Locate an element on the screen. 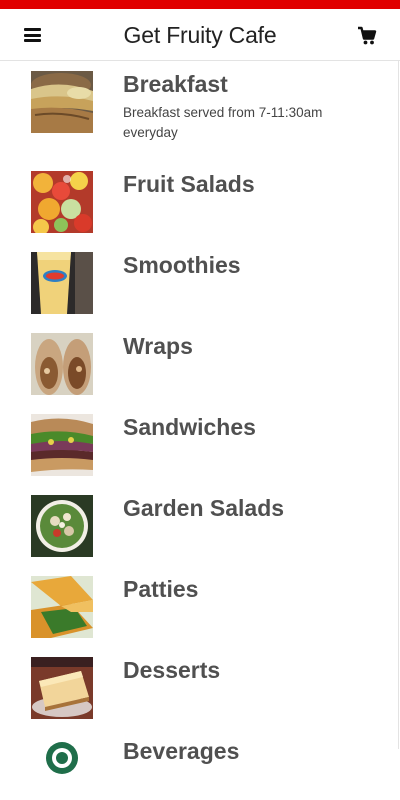 Image resolution: width=400 pixels, height=800 pixels. category-item-sandwiches: Sandwiches is located at coordinates (199, 445).